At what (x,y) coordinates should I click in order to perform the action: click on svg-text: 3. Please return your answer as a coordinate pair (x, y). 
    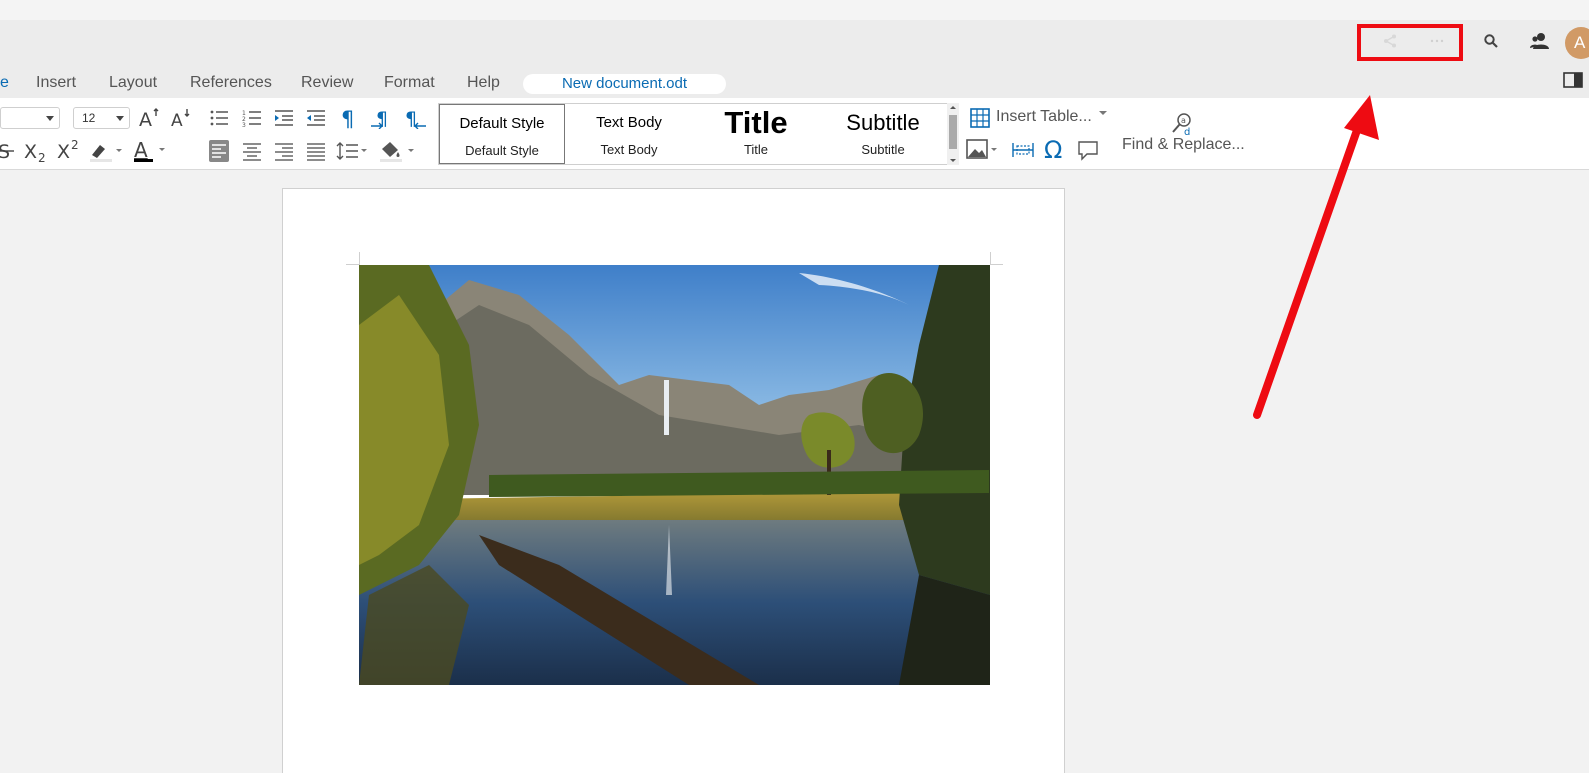
    Looking at the image, I should click on (244, 125).